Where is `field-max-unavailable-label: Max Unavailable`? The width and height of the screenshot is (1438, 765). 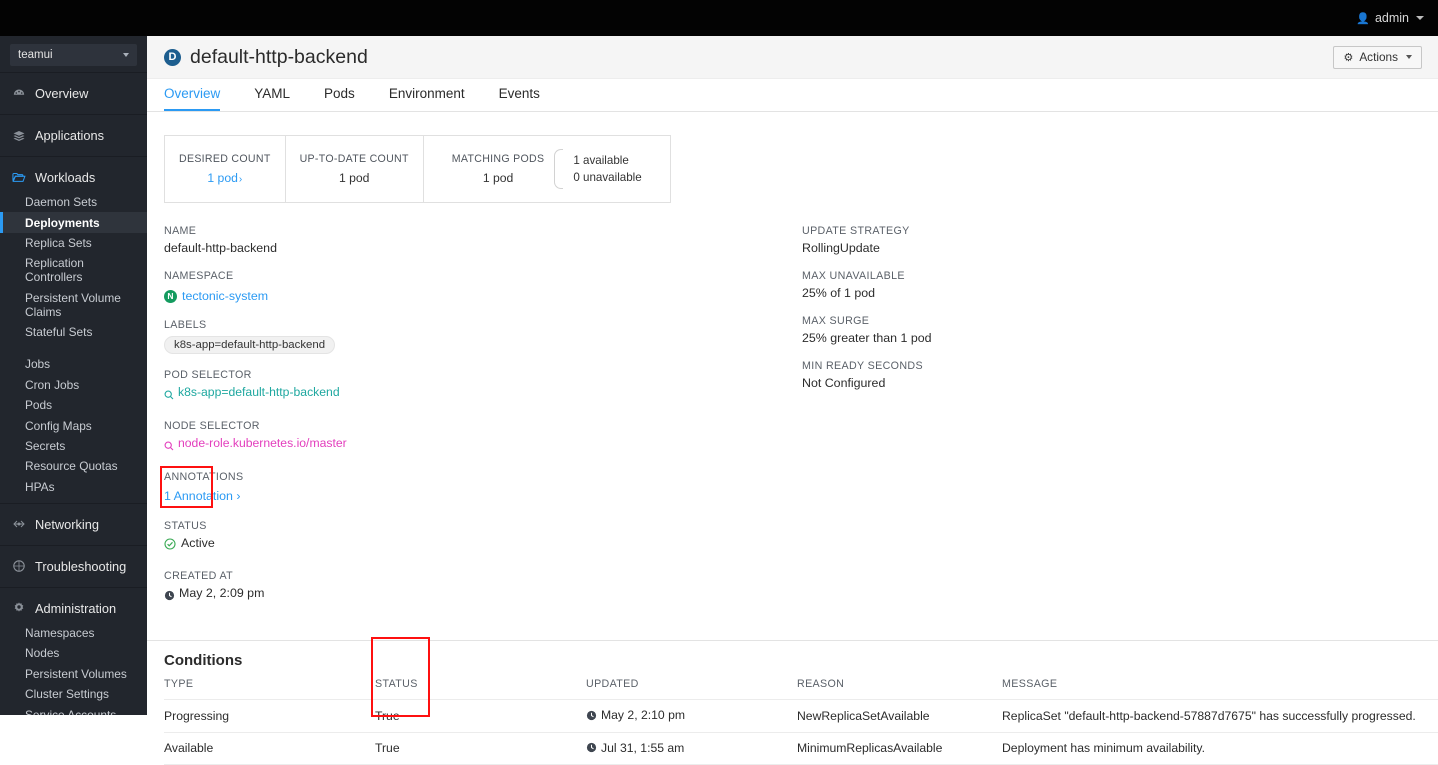 field-max-unavailable-label: Max Unavailable is located at coordinates (853, 276).